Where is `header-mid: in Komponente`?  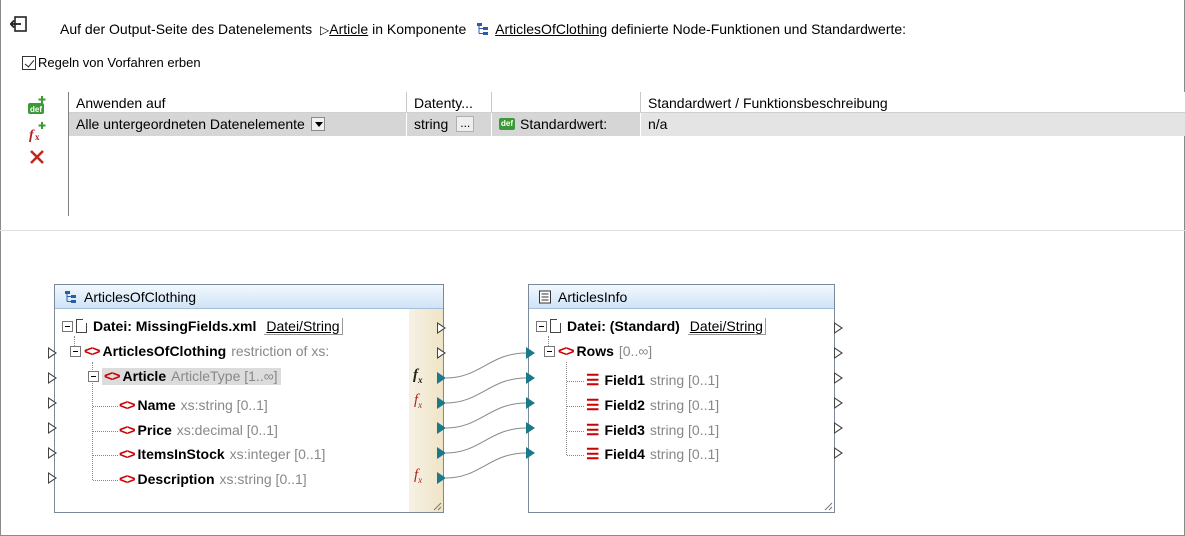
header-mid: in Komponente is located at coordinates (419, 29).